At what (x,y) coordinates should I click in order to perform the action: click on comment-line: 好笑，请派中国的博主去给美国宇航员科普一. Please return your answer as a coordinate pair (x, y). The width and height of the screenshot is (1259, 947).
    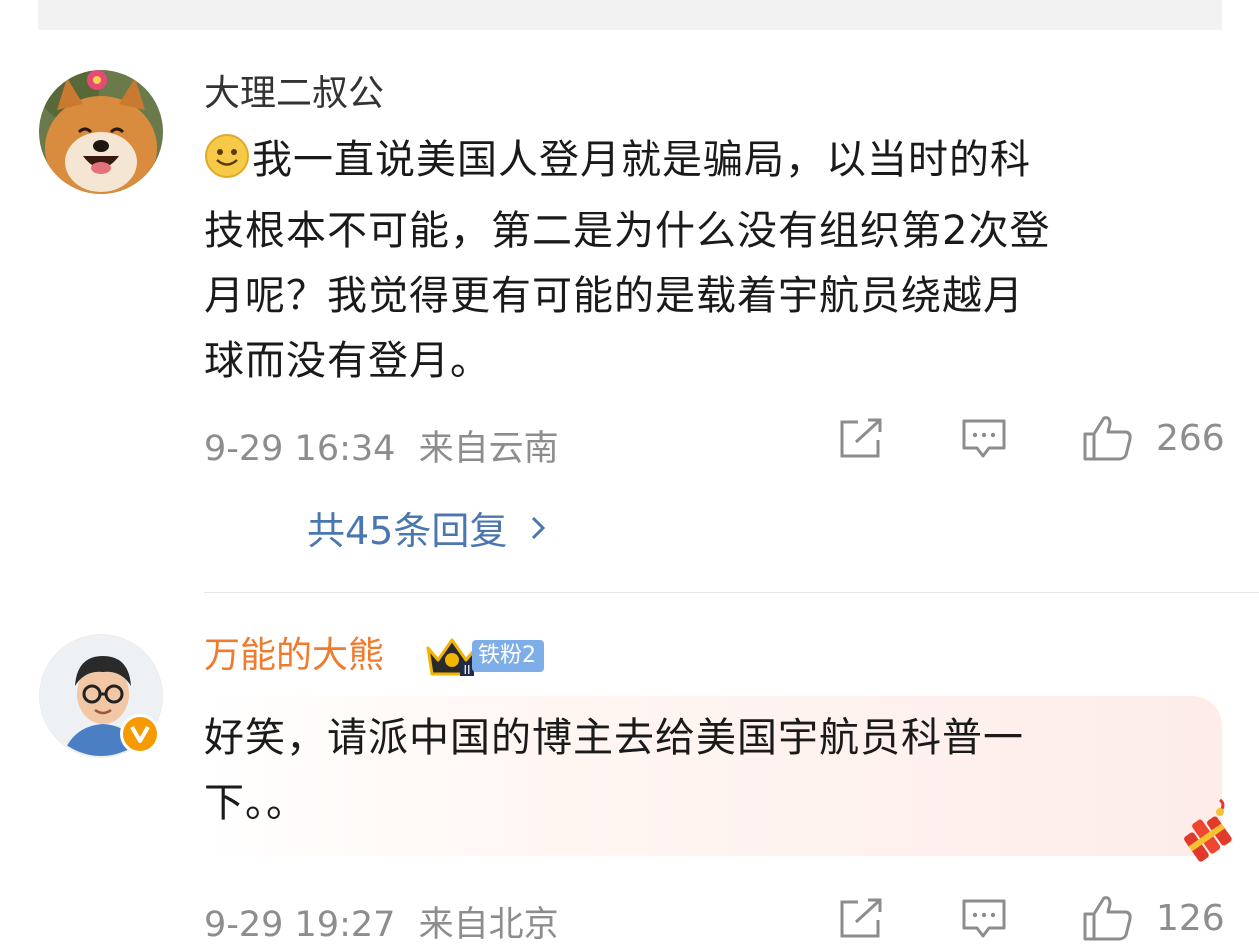
    Looking at the image, I should click on (614, 738).